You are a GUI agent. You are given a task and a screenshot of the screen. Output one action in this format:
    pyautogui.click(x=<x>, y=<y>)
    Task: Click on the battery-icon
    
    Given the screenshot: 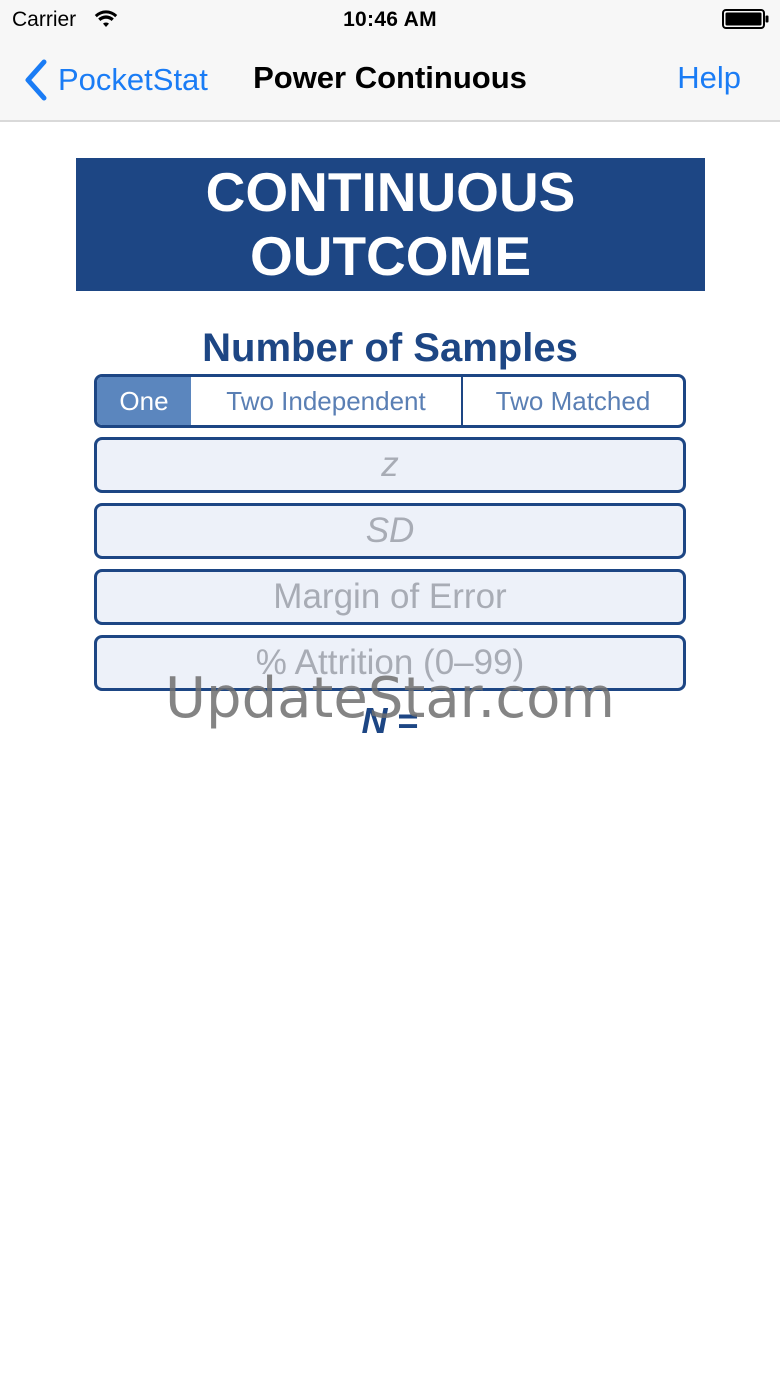 What is the action you would take?
    pyautogui.click(x=746, y=21)
    